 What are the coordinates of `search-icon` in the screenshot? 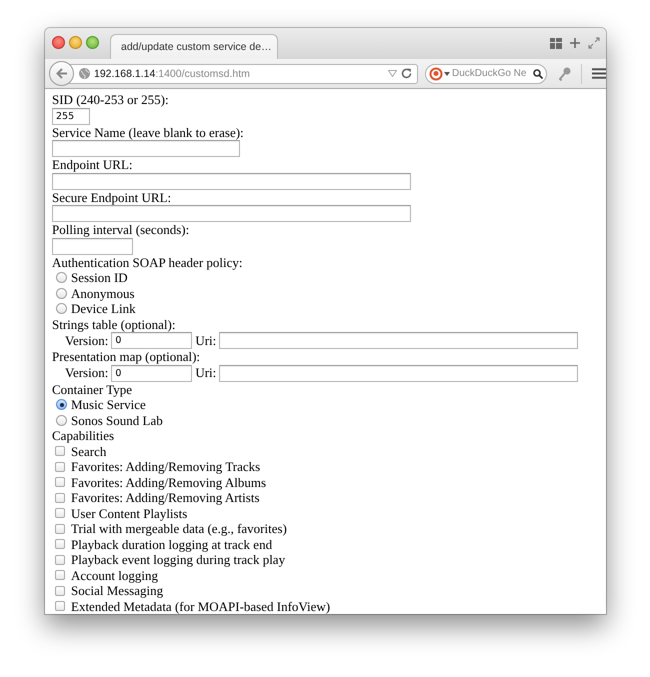 It's located at (538, 73).